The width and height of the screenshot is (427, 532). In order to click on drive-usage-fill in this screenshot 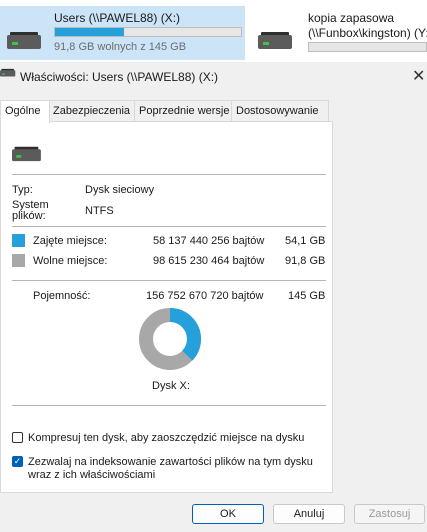, I will do `click(89, 32)`.